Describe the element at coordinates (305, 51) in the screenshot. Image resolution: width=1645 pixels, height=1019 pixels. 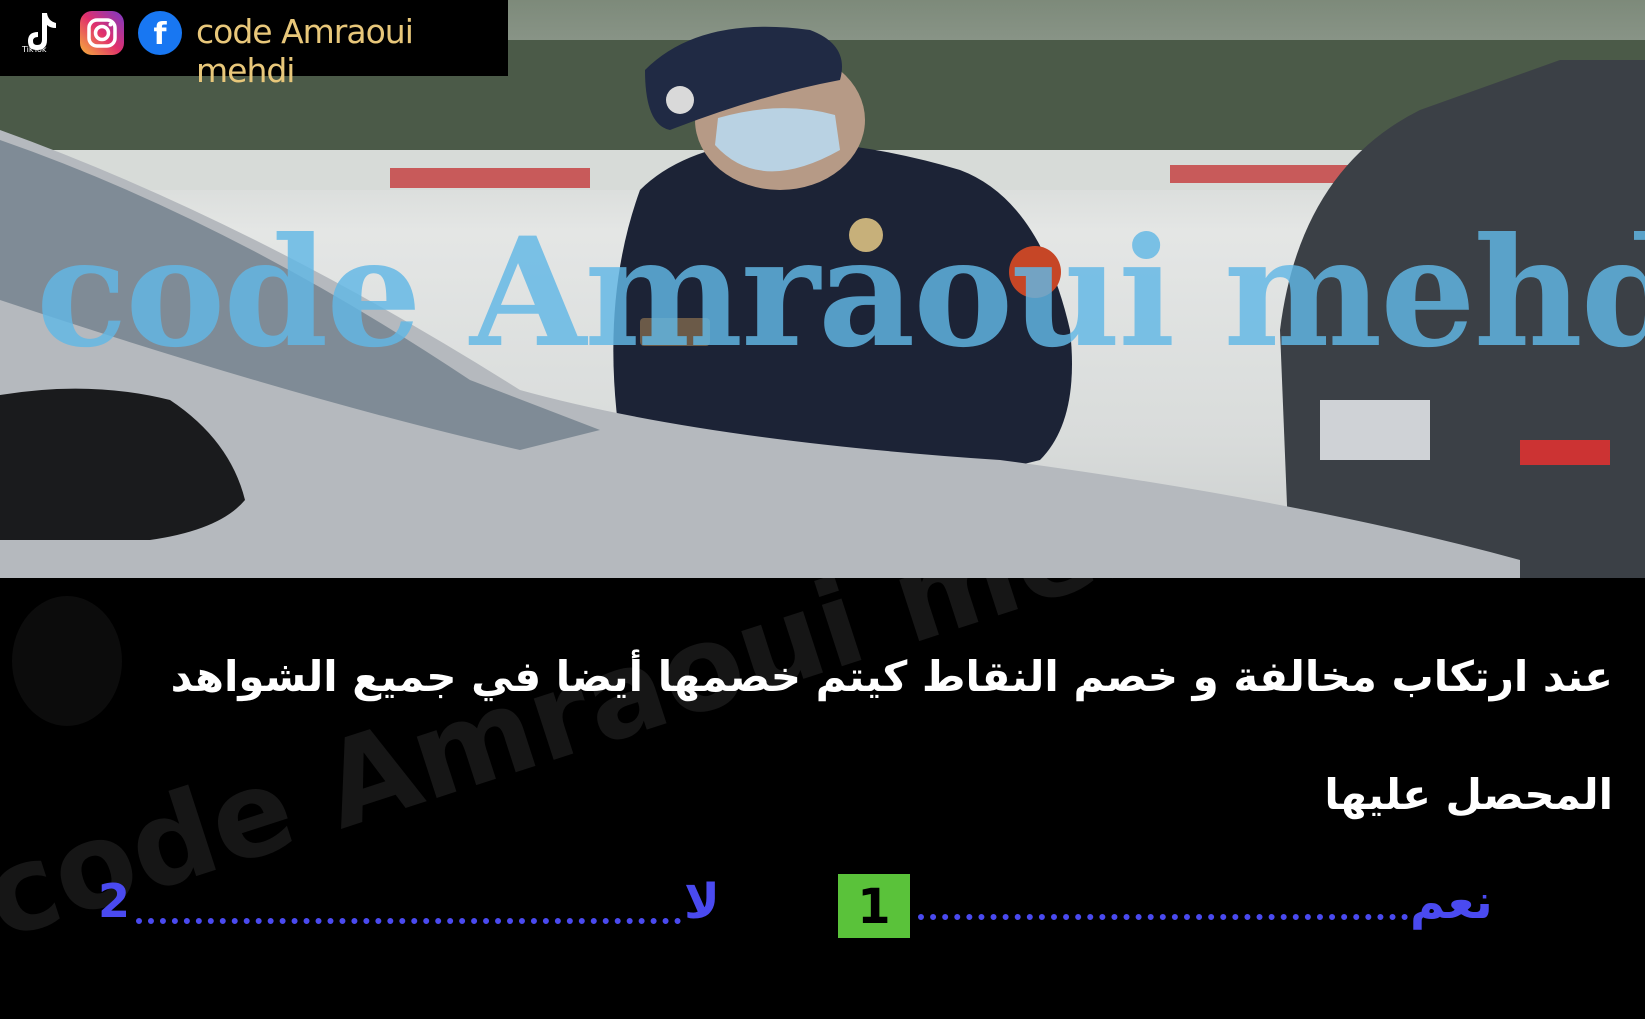
I see `brand-name: code Amraoui mehdi` at that location.